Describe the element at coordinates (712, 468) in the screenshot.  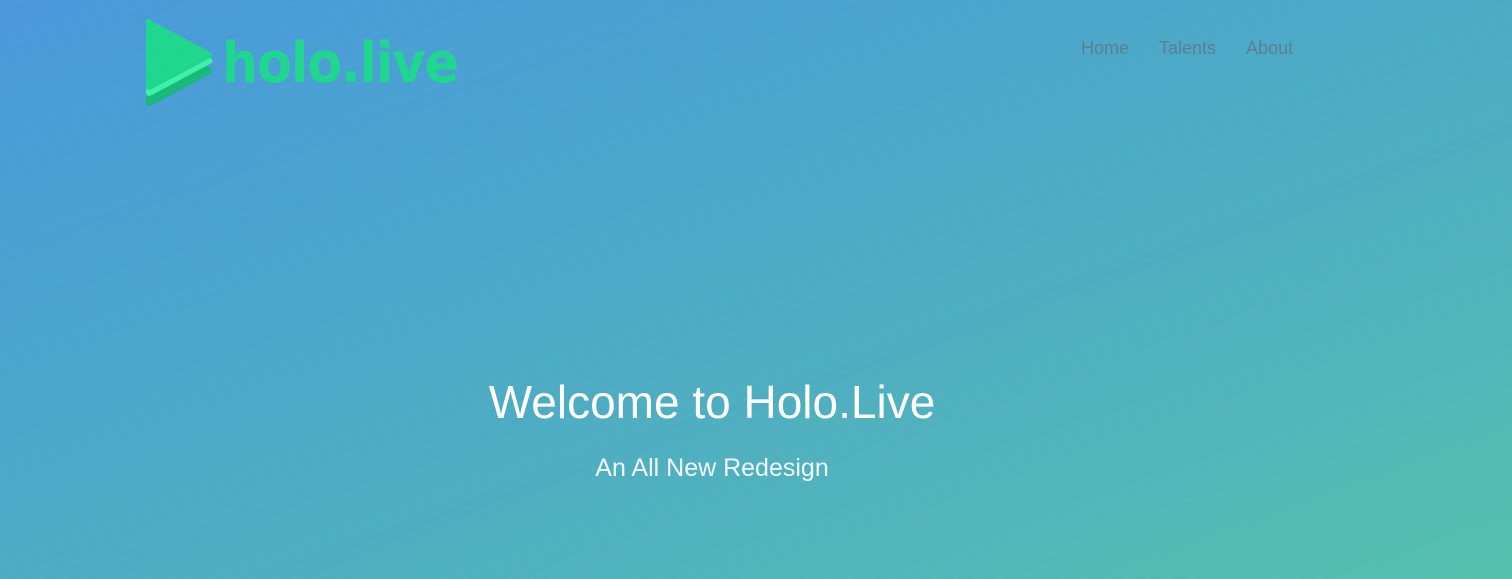
I see `hero-subtitle: An All New Redesign` at that location.